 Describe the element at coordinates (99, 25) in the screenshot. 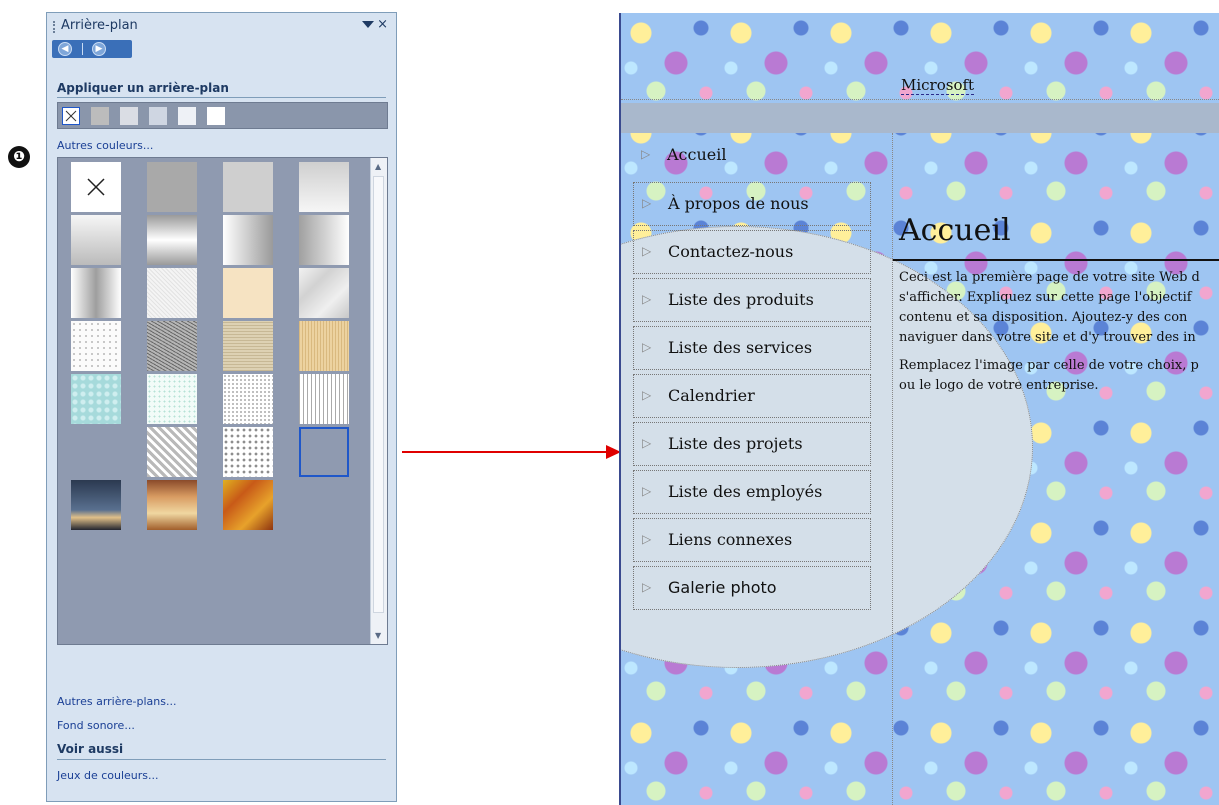

I see `task-pane-title: Arrière-plan` at that location.